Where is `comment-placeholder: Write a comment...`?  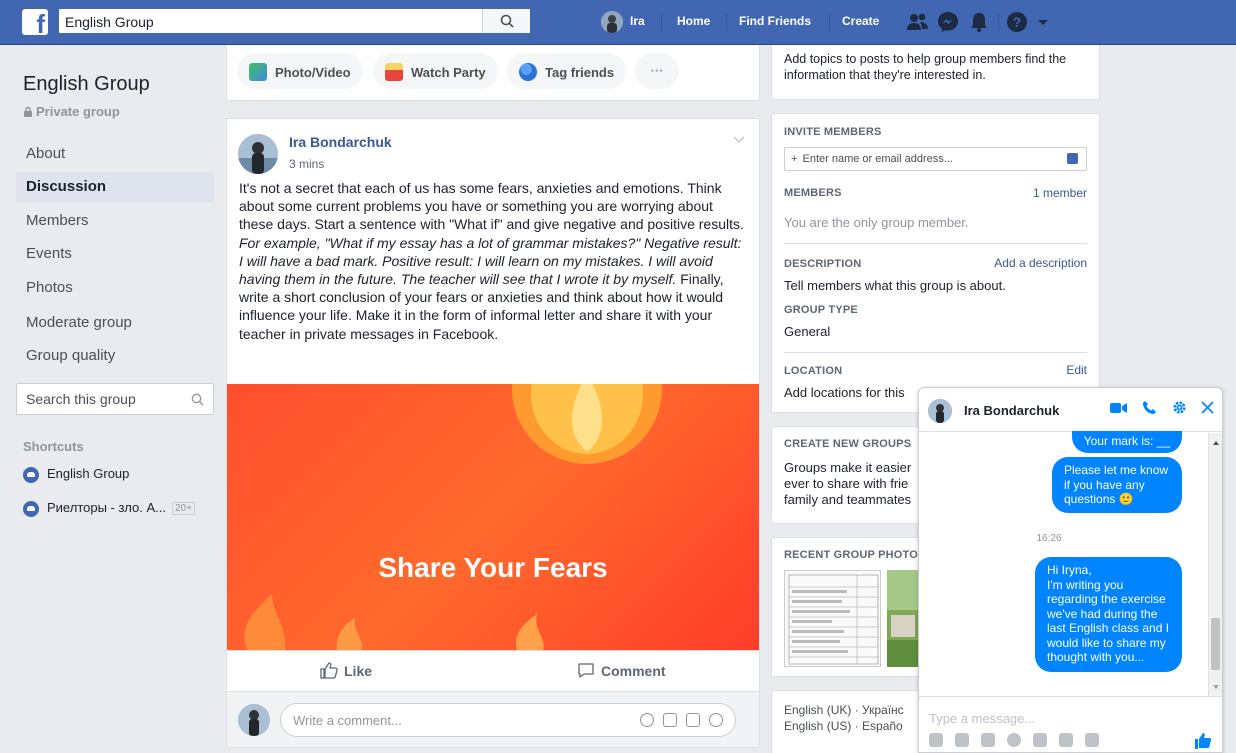
comment-placeholder: Write a comment... is located at coordinates (347, 720).